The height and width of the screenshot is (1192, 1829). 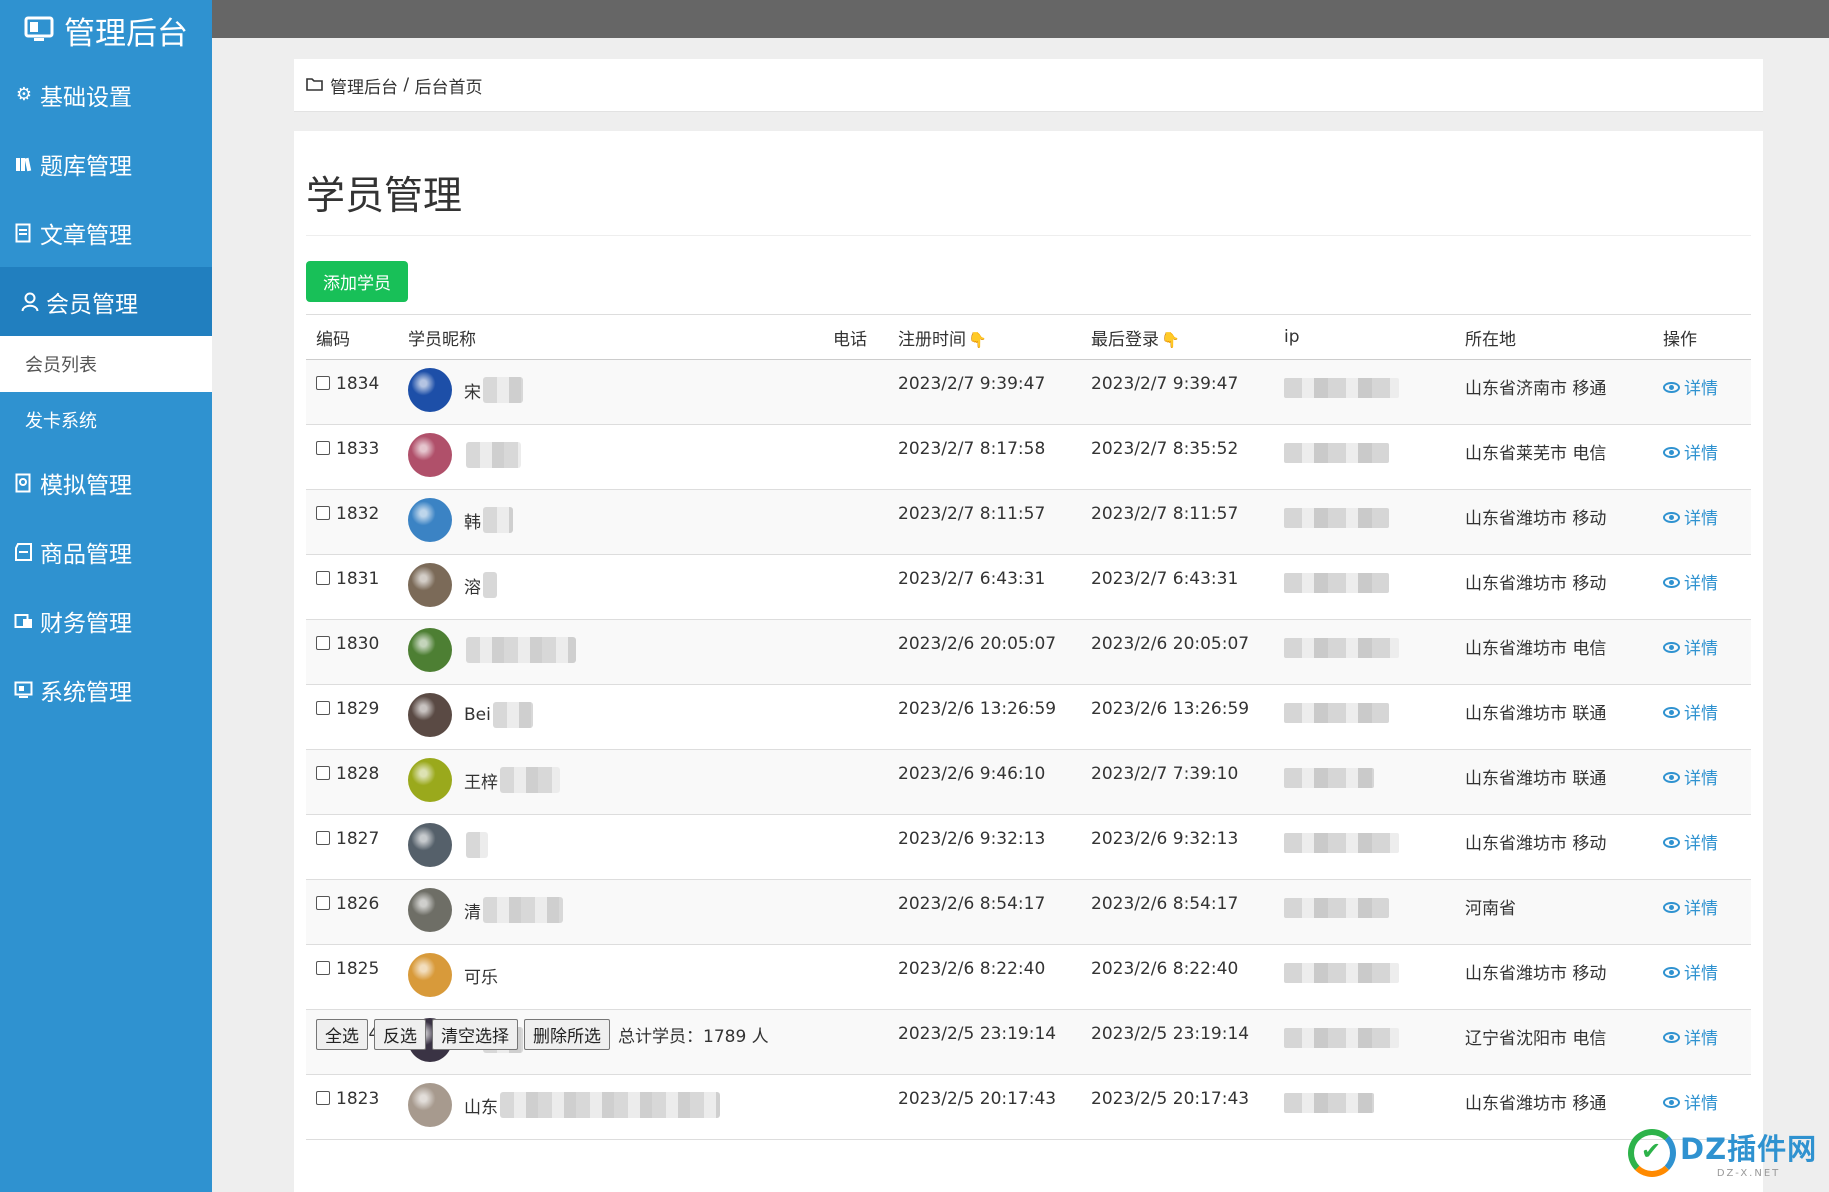 I want to click on cell-last-login: 2023/2/7 8:35:52, so click(x=1177, y=457).